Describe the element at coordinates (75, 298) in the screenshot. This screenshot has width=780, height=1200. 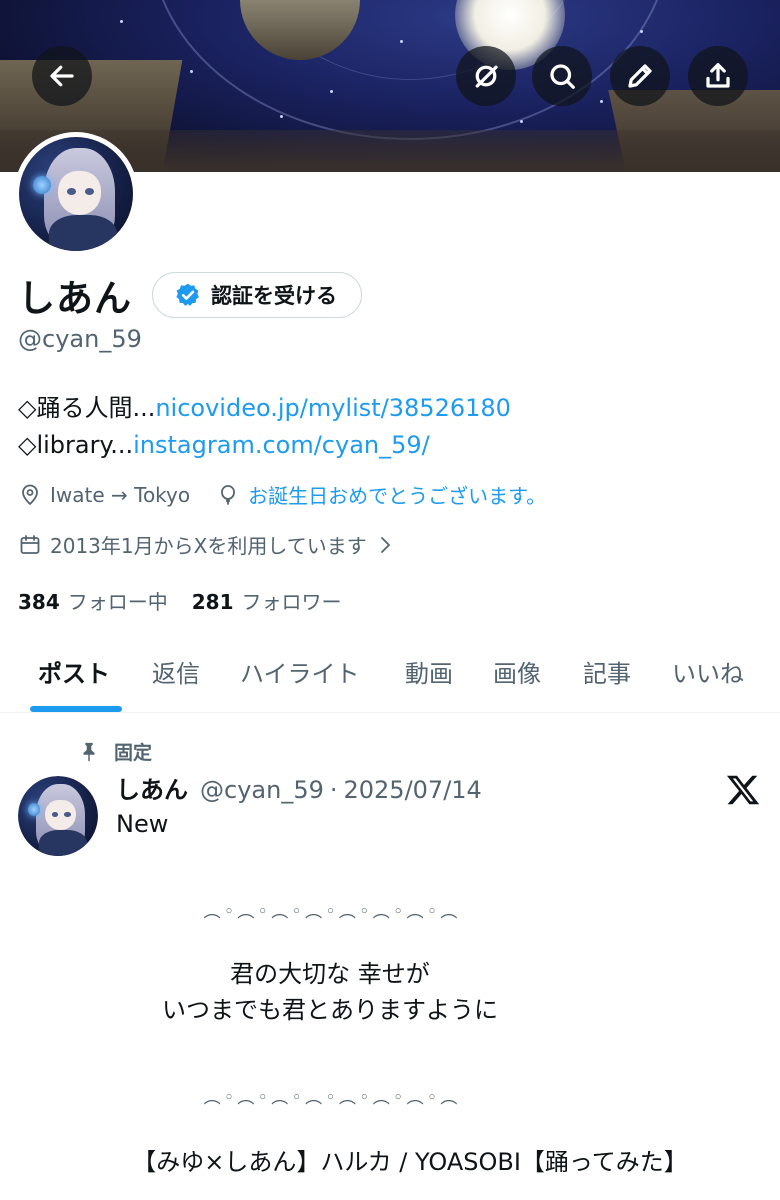
I see `display-name: しあん` at that location.